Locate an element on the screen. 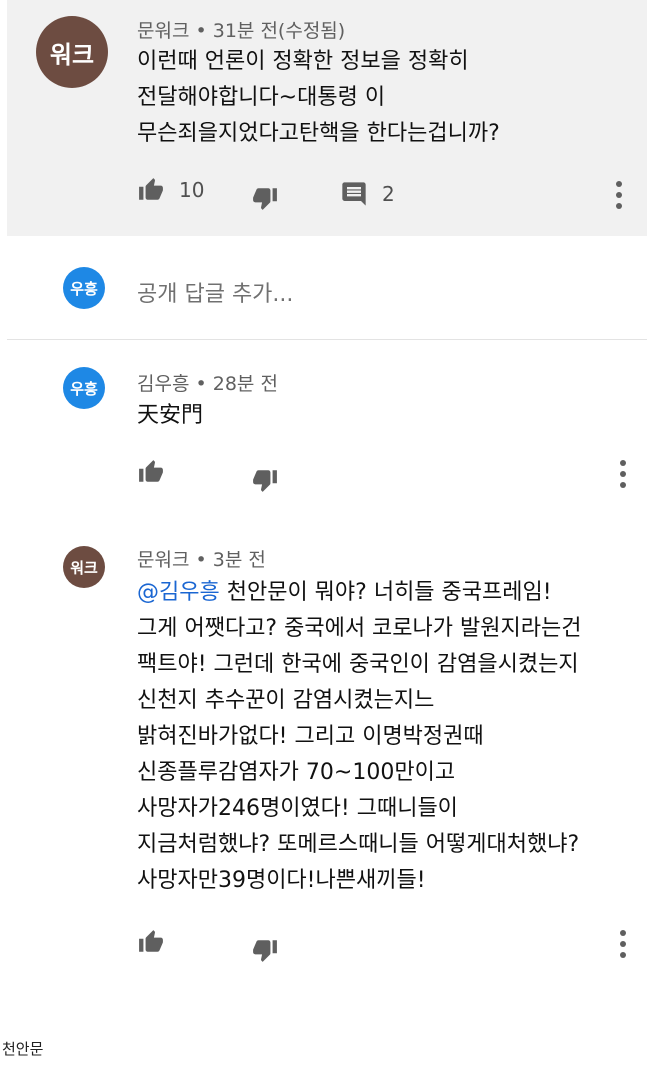 The width and height of the screenshot is (660, 1071). comment-line: 이런때 언론이 정확한 정보을 정확히 is located at coordinates (303, 61).